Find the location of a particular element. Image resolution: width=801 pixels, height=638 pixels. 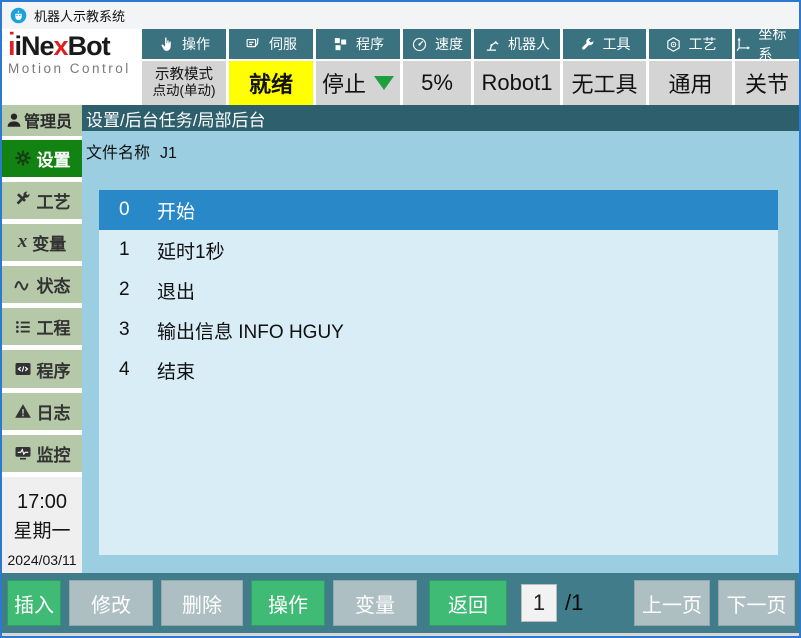

sidebar-item-label: 工程 is located at coordinates (53, 329).